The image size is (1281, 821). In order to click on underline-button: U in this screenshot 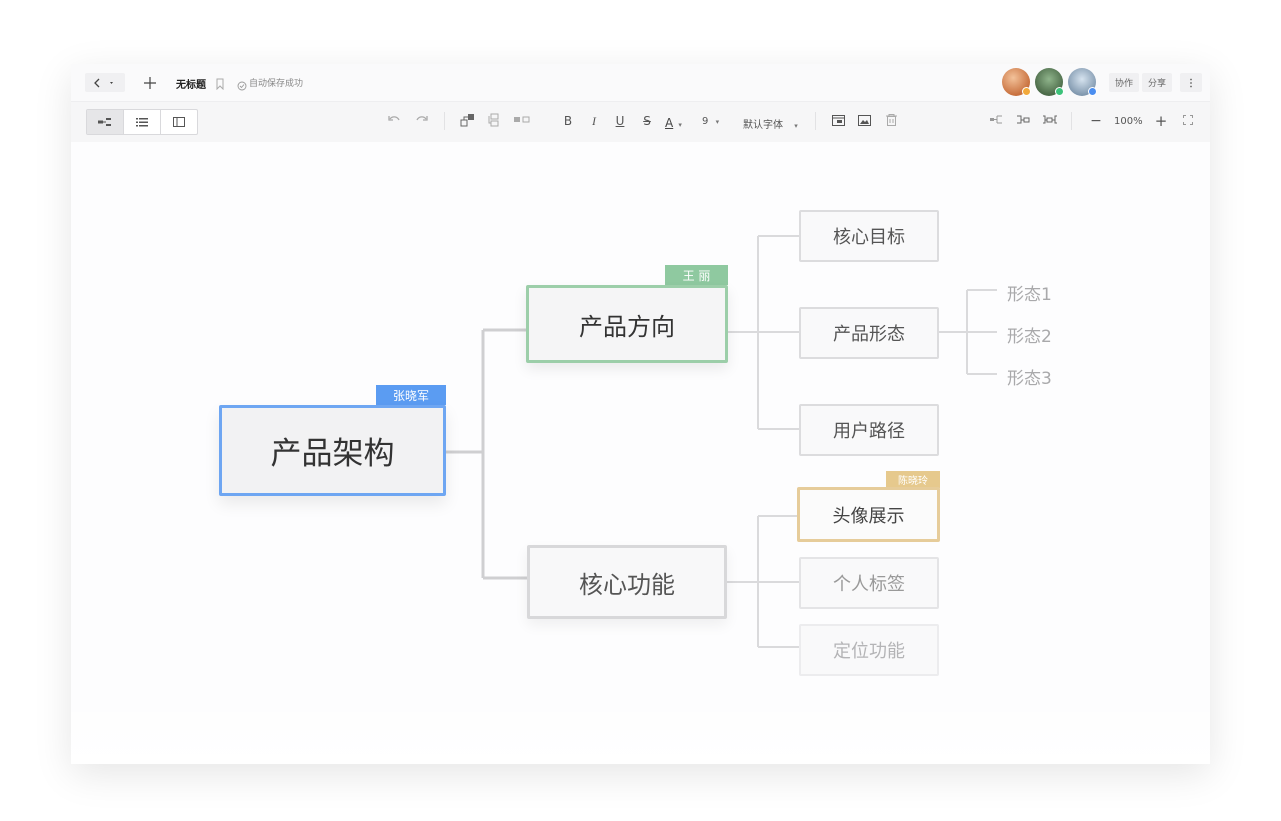, I will do `click(620, 121)`.